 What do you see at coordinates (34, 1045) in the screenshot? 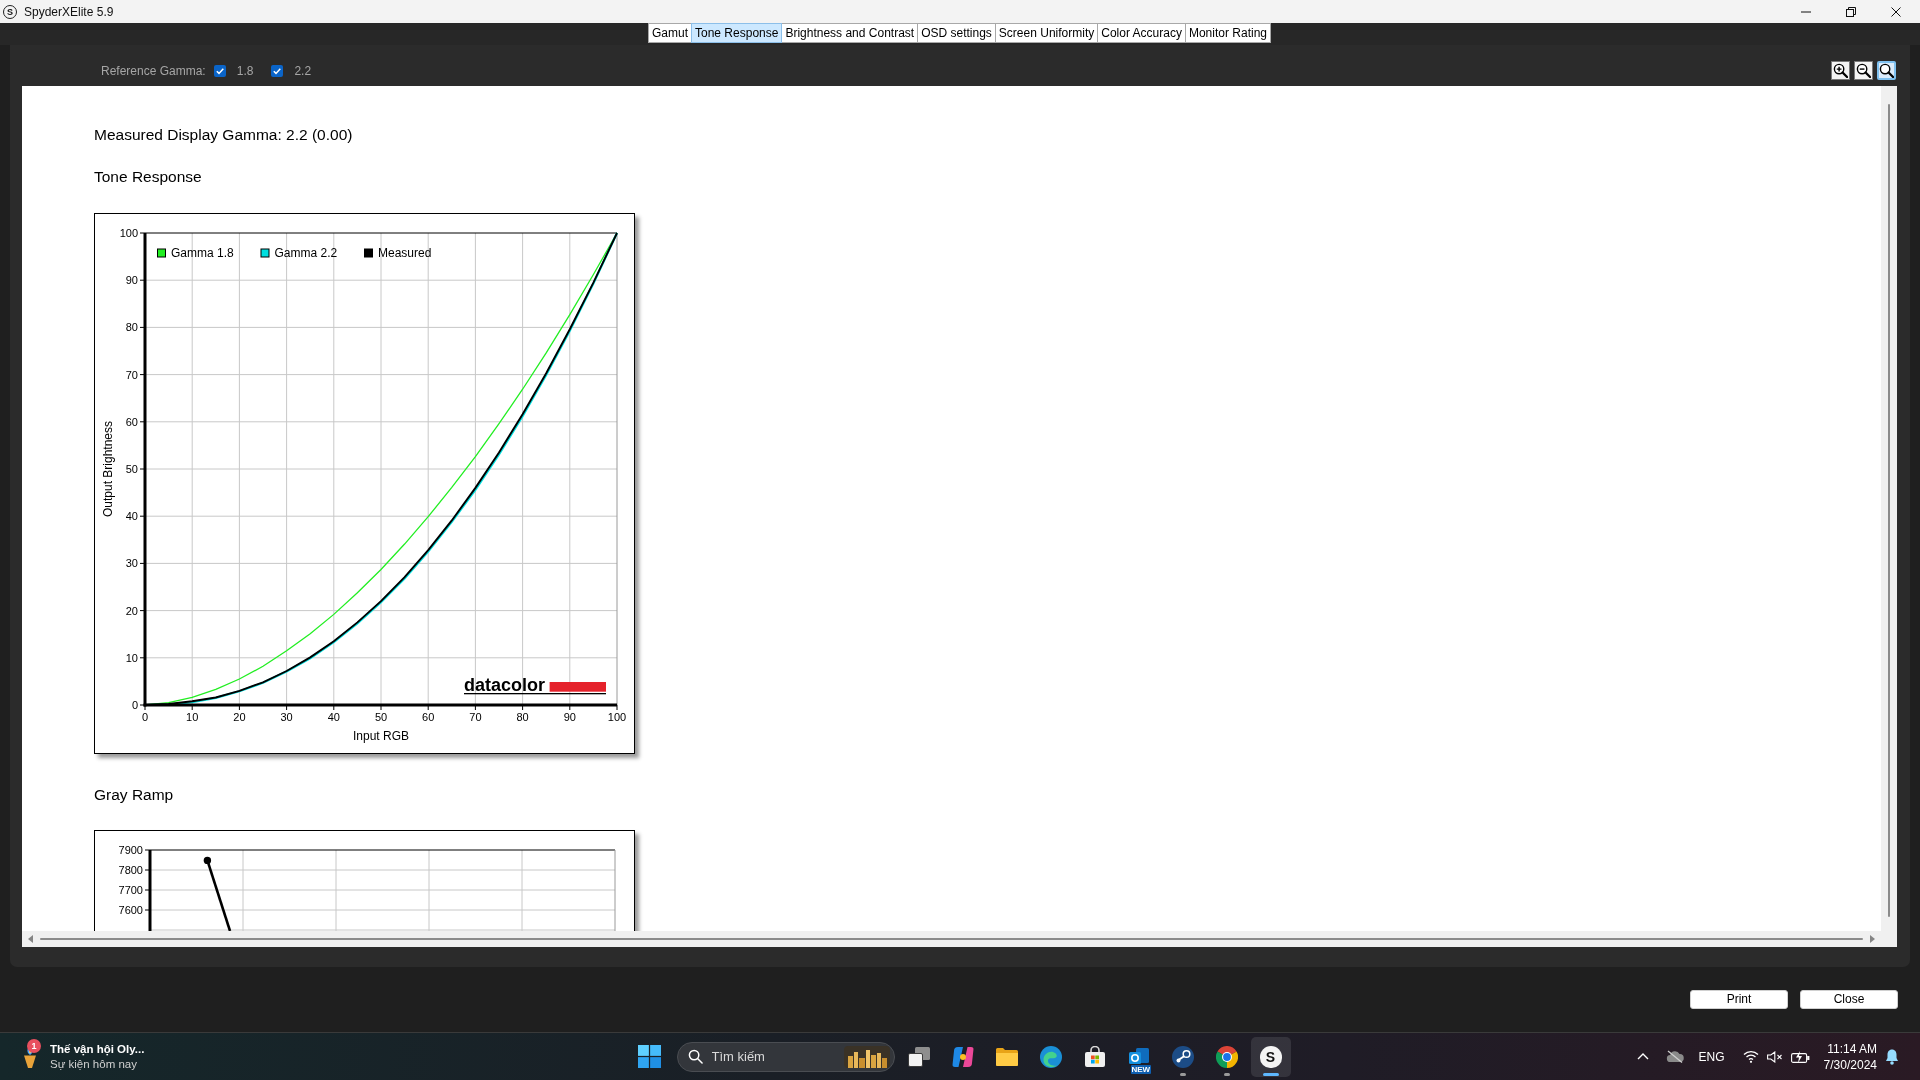
I see `notification-badge: 1` at bounding box center [34, 1045].